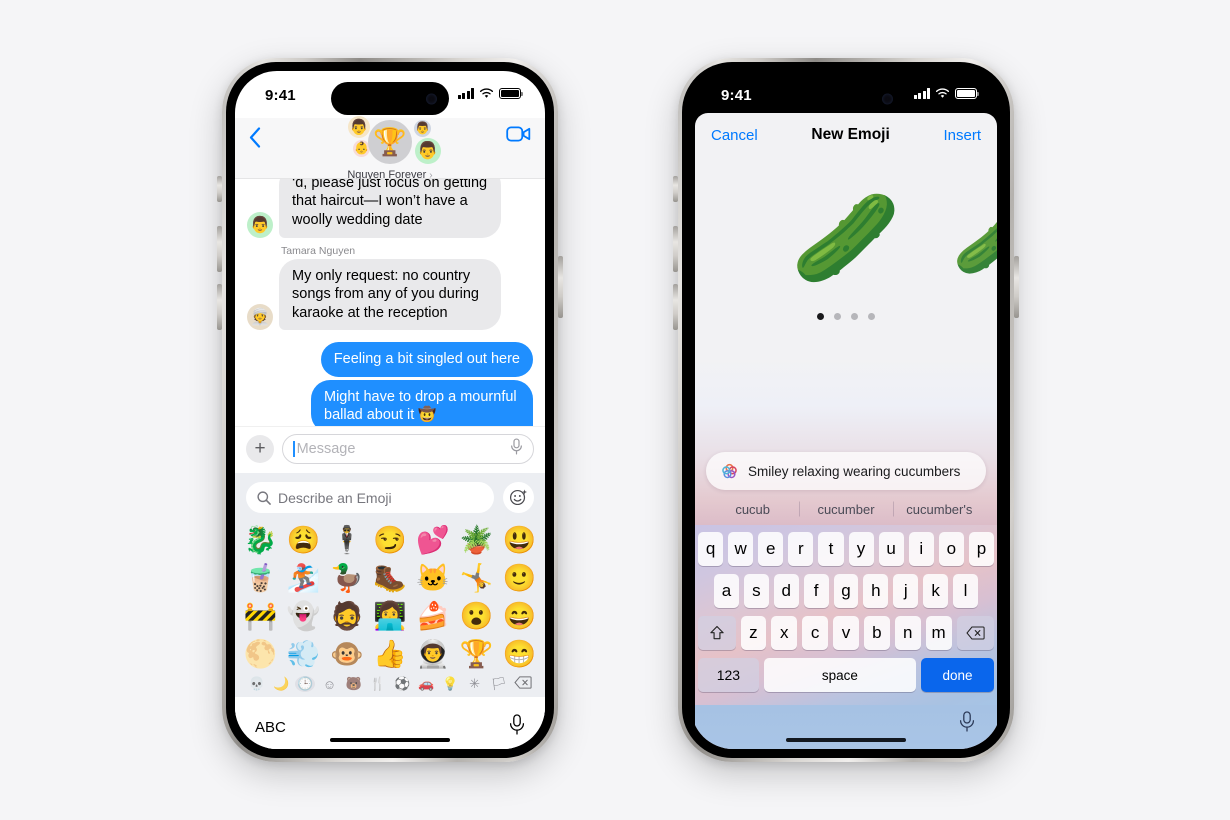 The height and width of the screenshot is (820, 1230). I want to click on conversation-header: 👨 👶 🏆 👨 👨 Nguyen Forever ›, so click(390, 148).